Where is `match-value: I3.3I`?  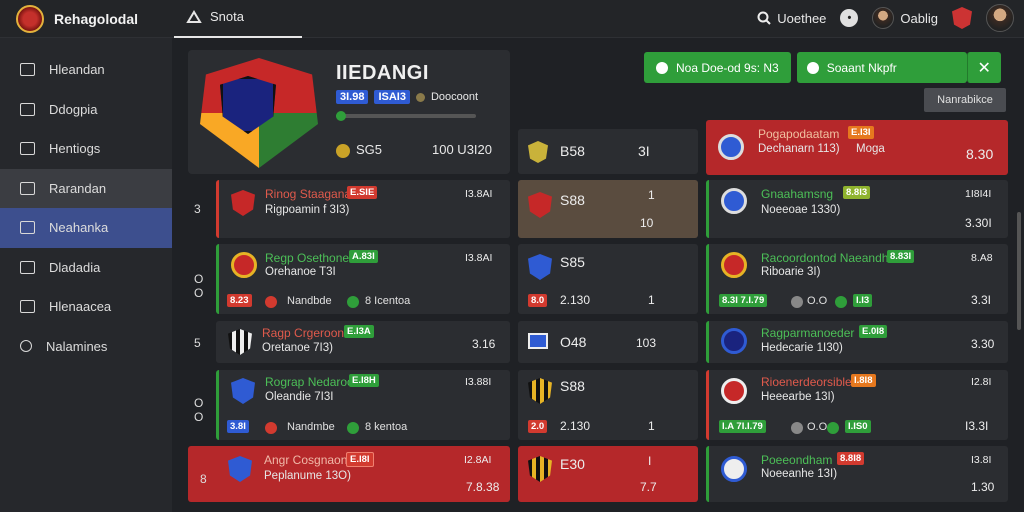 match-value: I3.3I is located at coordinates (977, 426).